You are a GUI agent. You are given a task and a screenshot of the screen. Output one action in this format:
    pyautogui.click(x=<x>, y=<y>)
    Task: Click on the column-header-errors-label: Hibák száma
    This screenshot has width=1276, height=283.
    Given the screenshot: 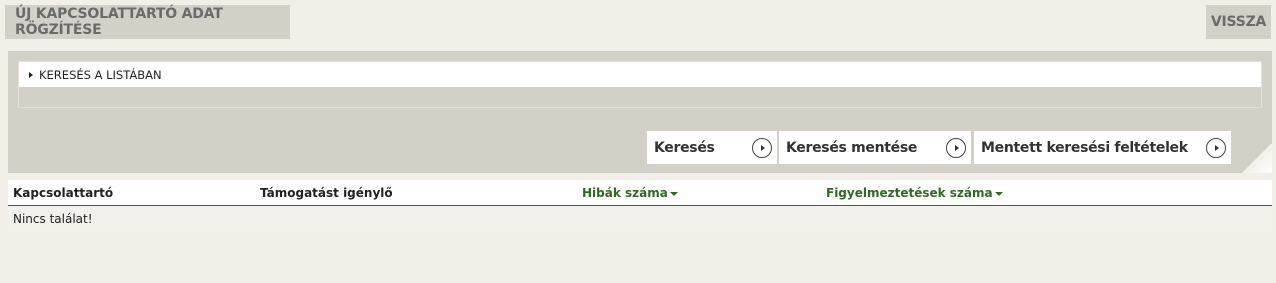 What is the action you would take?
    pyautogui.click(x=625, y=193)
    